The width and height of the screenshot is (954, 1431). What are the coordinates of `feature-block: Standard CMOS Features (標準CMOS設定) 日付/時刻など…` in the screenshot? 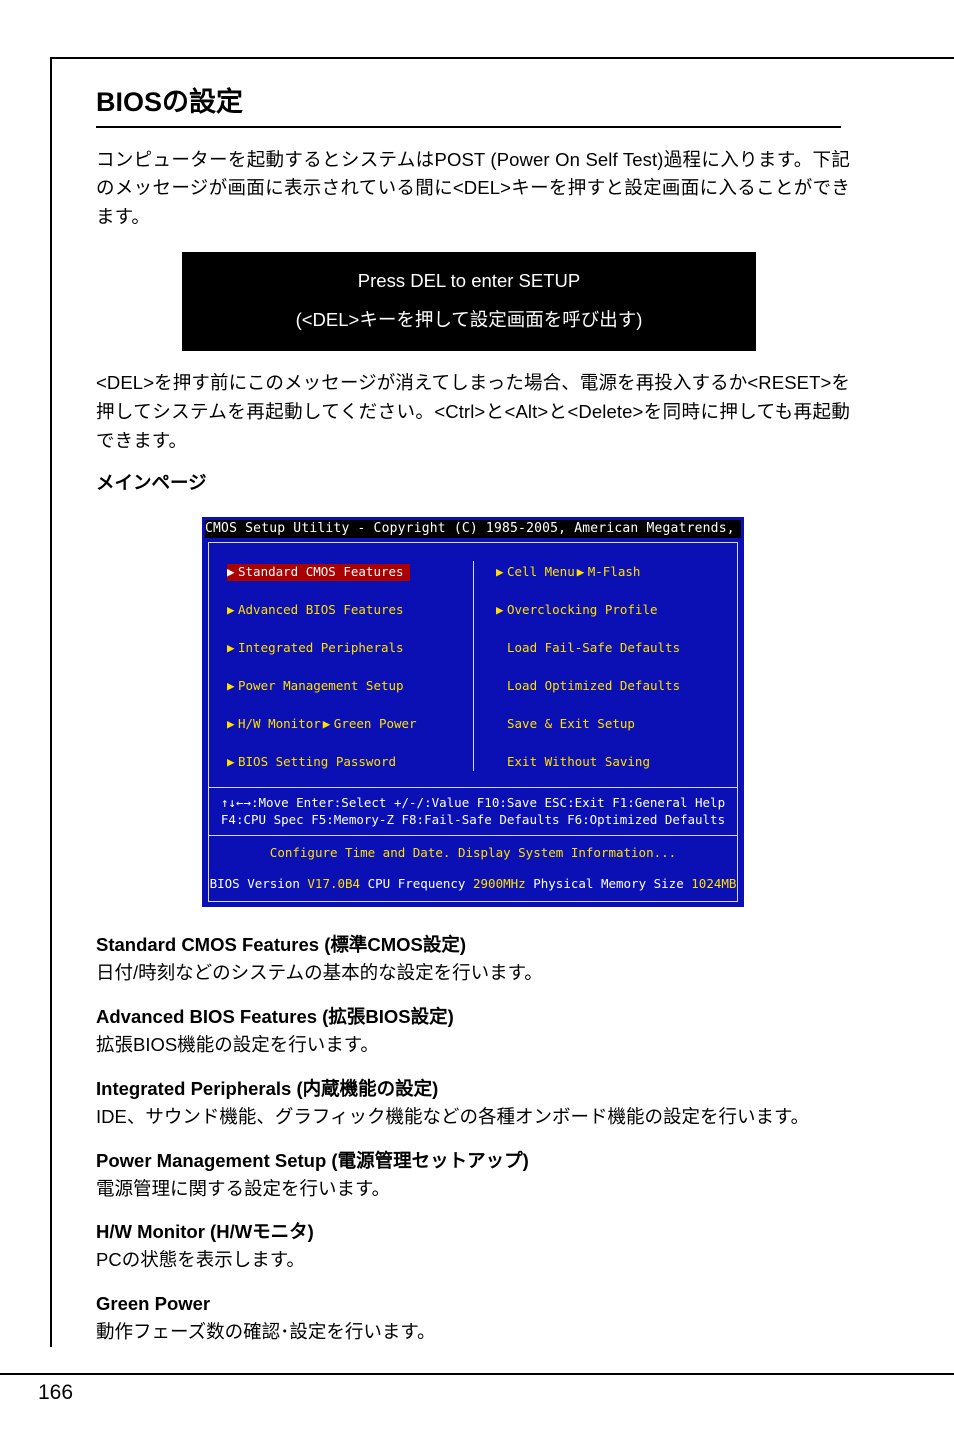 It's located at (473, 960).